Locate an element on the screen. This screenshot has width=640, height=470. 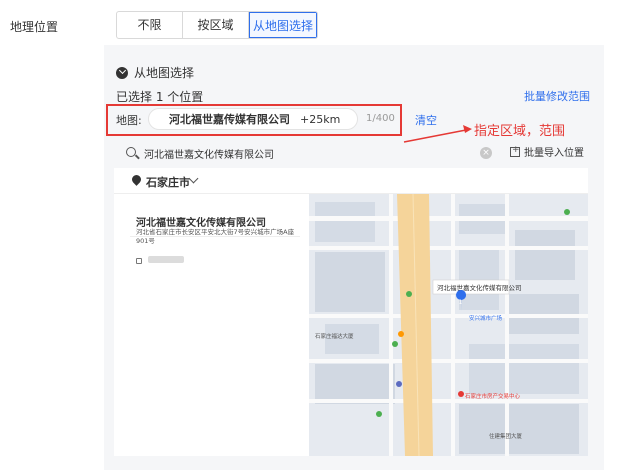
map-select-header: 从地图选择 is located at coordinates (155, 72).